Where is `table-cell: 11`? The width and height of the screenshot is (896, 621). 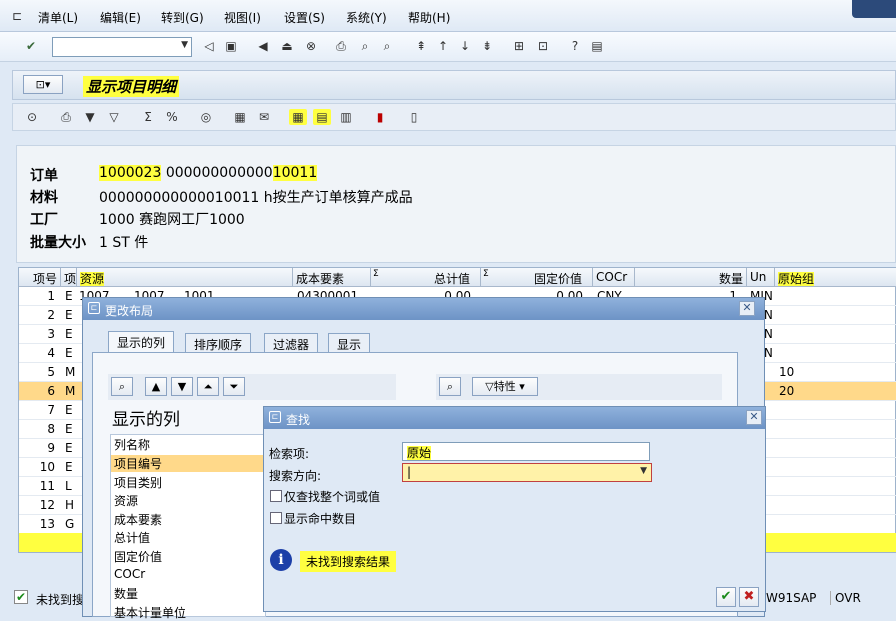
table-cell: 11 is located at coordinates (47, 486).